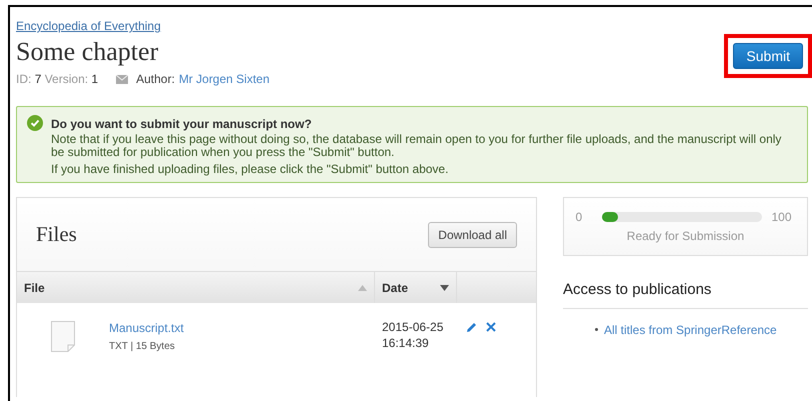  I want to click on notice-text: Note that if you leave this page without doing so, the database will remain open to you for further file uploads, and the manuscript will only be submitted for publication when you press the "Submit" button., so click(416, 146).